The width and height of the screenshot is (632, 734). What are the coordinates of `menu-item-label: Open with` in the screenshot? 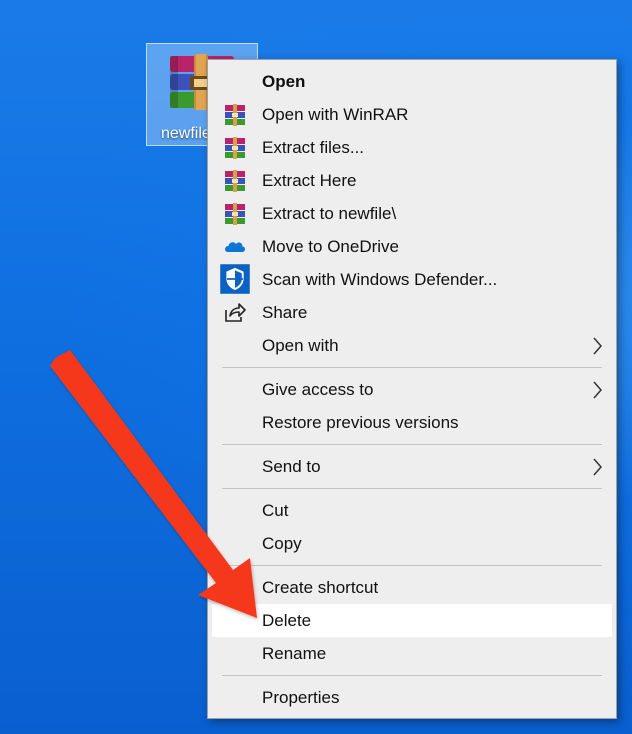 It's located at (300, 345).